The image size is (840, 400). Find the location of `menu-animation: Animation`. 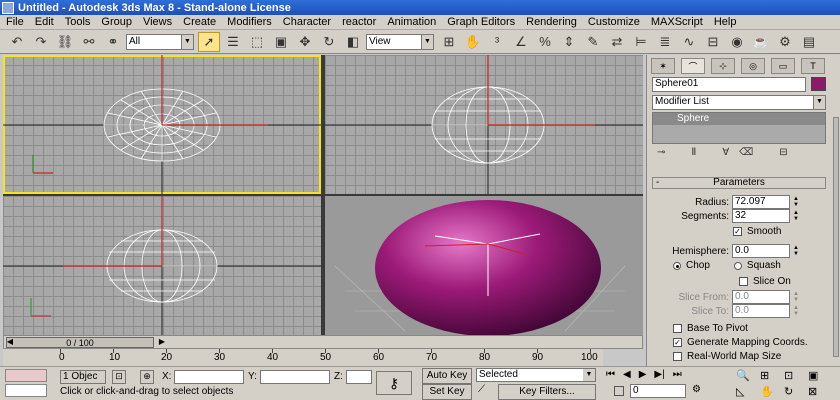

menu-animation: Animation is located at coordinates (411, 22).